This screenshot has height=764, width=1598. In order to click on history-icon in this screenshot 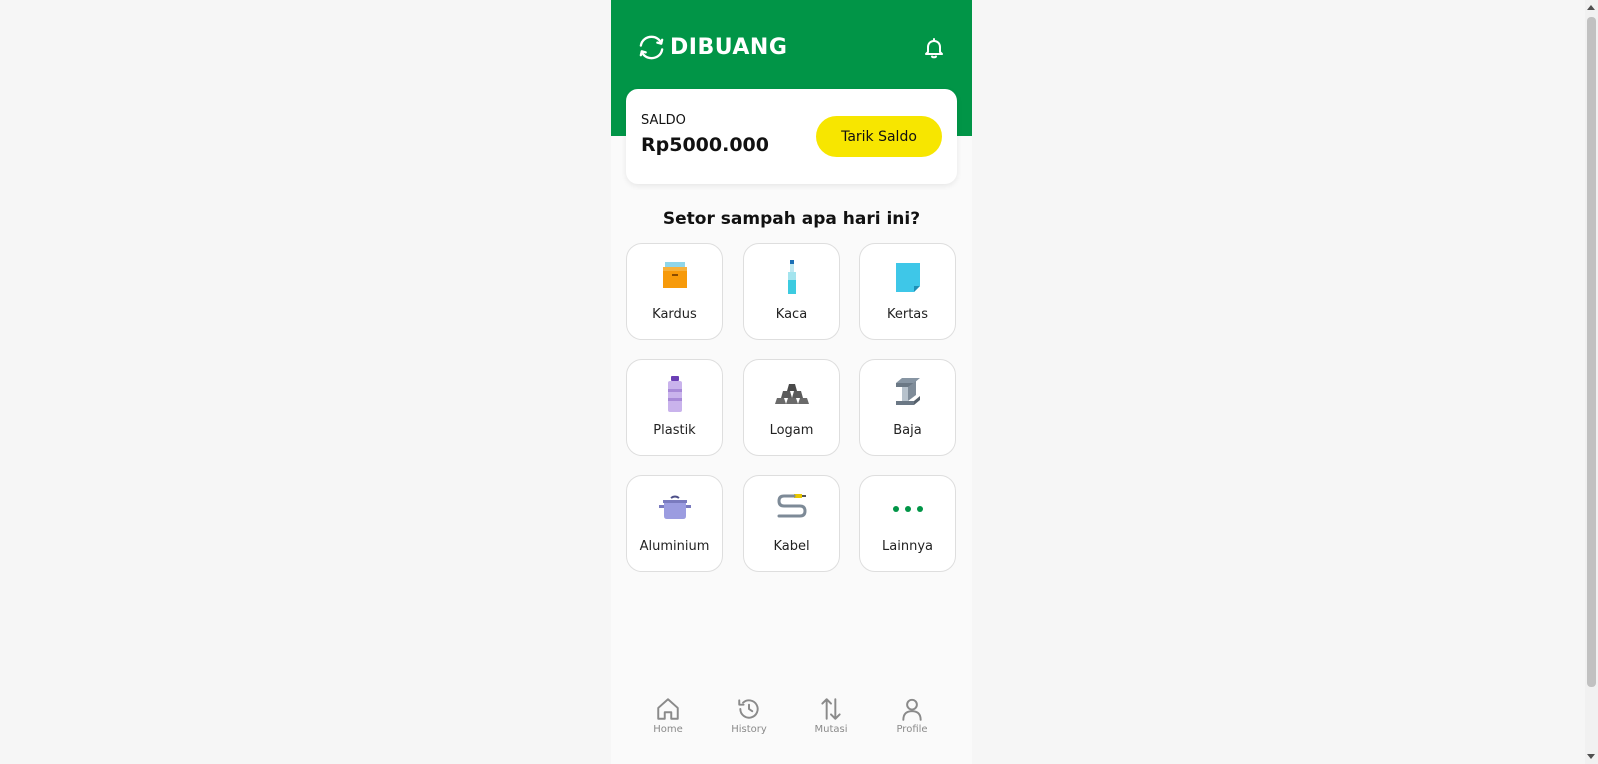, I will do `click(748, 709)`.